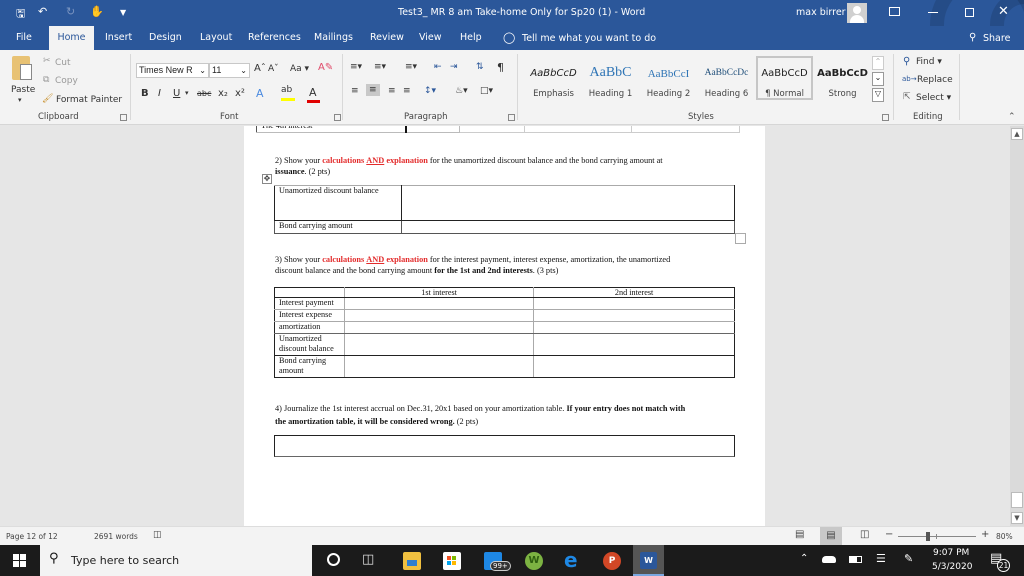 This screenshot has width=1024, height=576. Describe the element at coordinates (47, 99) in the screenshot. I see `format-painter-icon: 🖌` at that location.